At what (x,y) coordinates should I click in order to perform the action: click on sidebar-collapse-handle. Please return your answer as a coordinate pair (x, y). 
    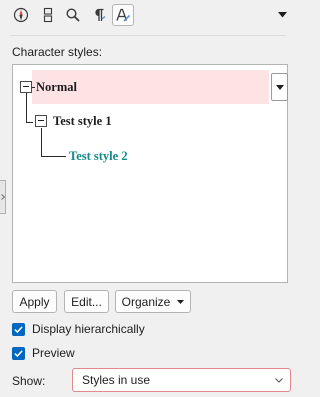
    Looking at the image, I should click on (3, 197).